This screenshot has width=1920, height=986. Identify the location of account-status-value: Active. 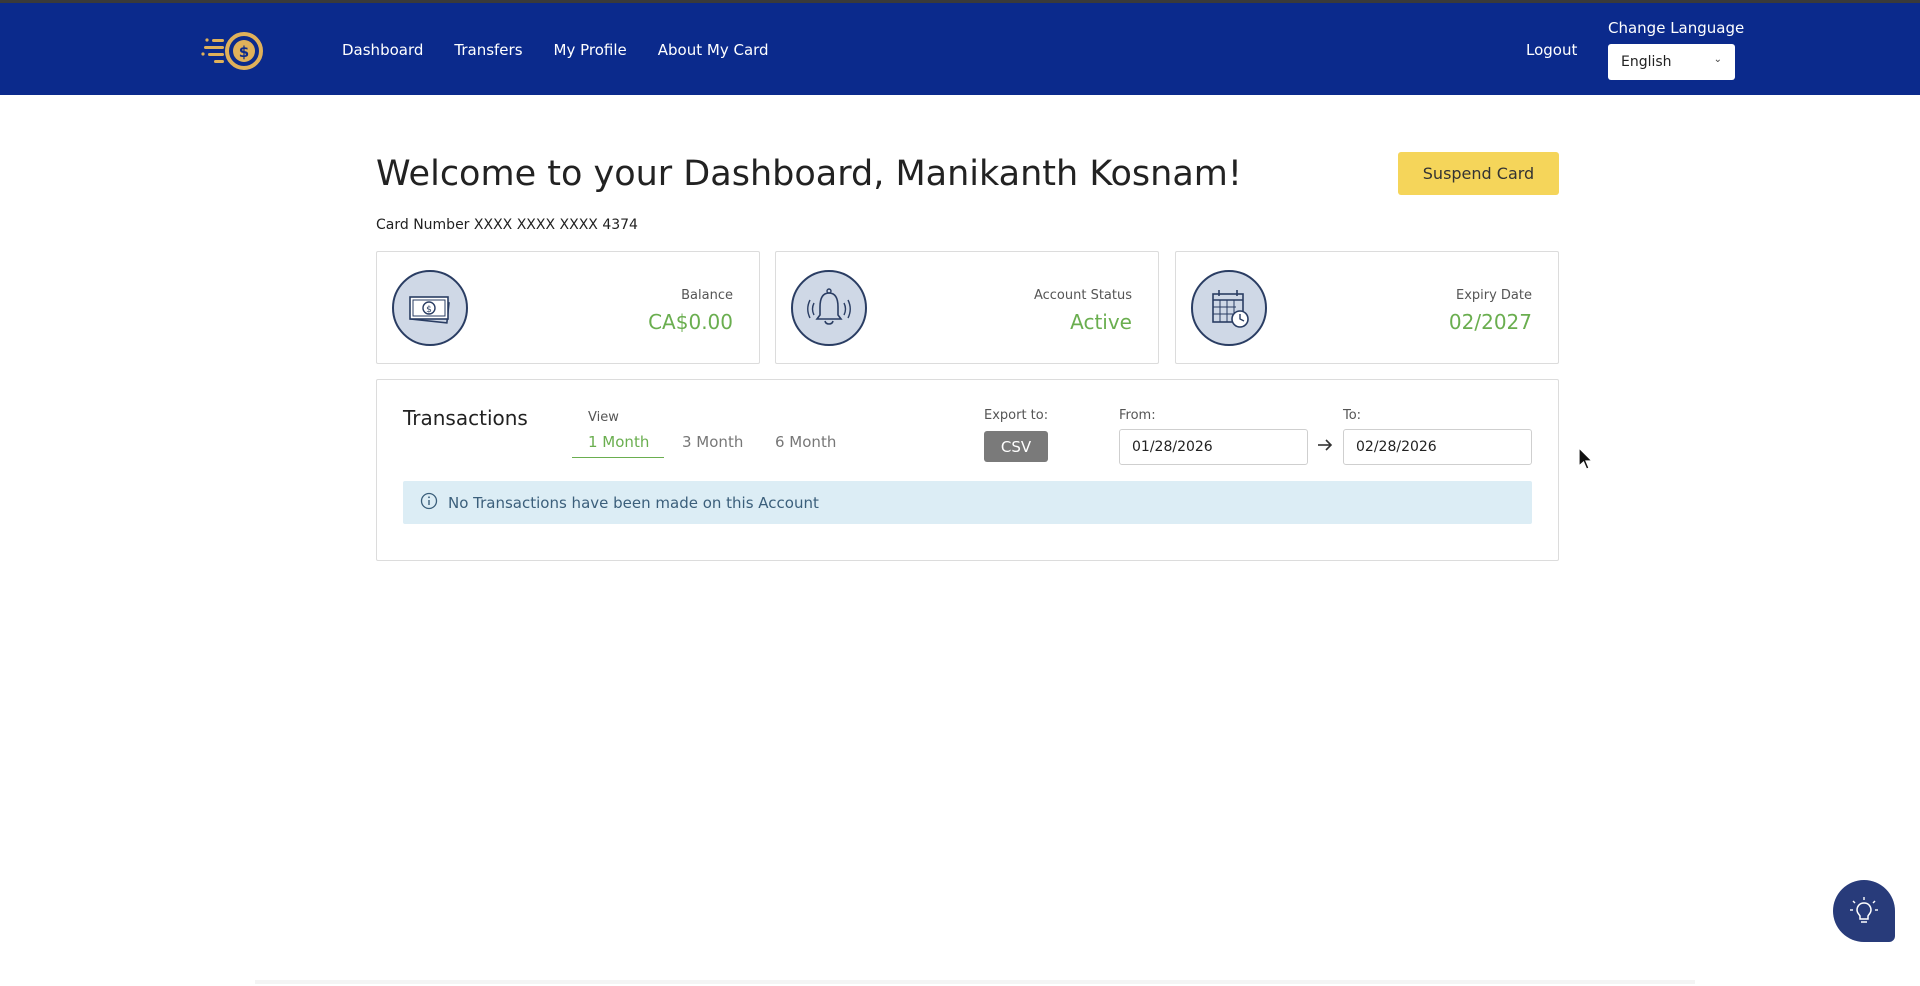
(1101, 322).